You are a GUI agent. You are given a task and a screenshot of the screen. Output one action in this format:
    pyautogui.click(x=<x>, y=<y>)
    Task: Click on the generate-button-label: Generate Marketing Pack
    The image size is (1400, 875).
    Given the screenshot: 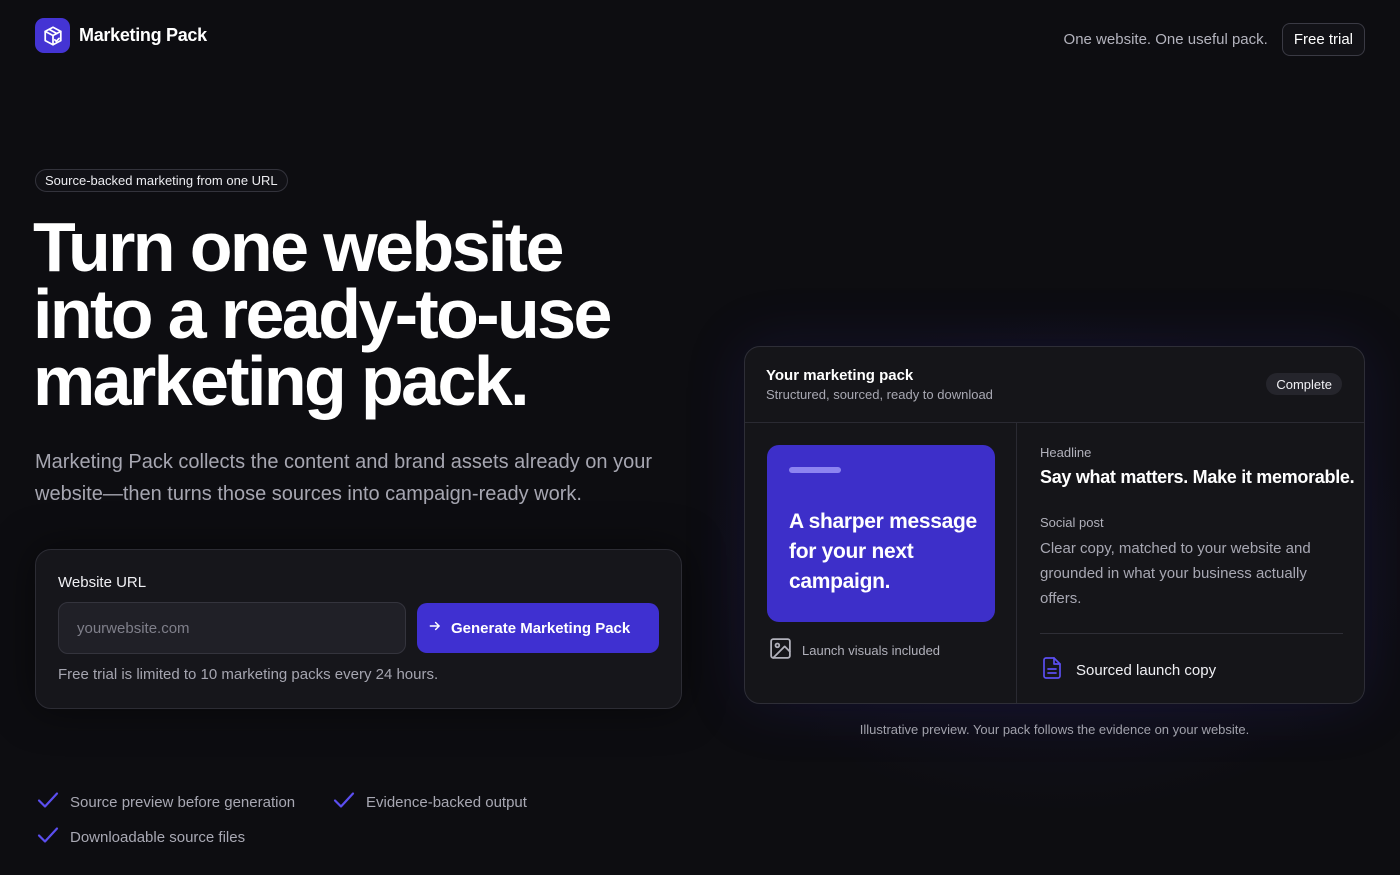 What is the action you would take?
    pyautogui.click(x=541, y=628)
    